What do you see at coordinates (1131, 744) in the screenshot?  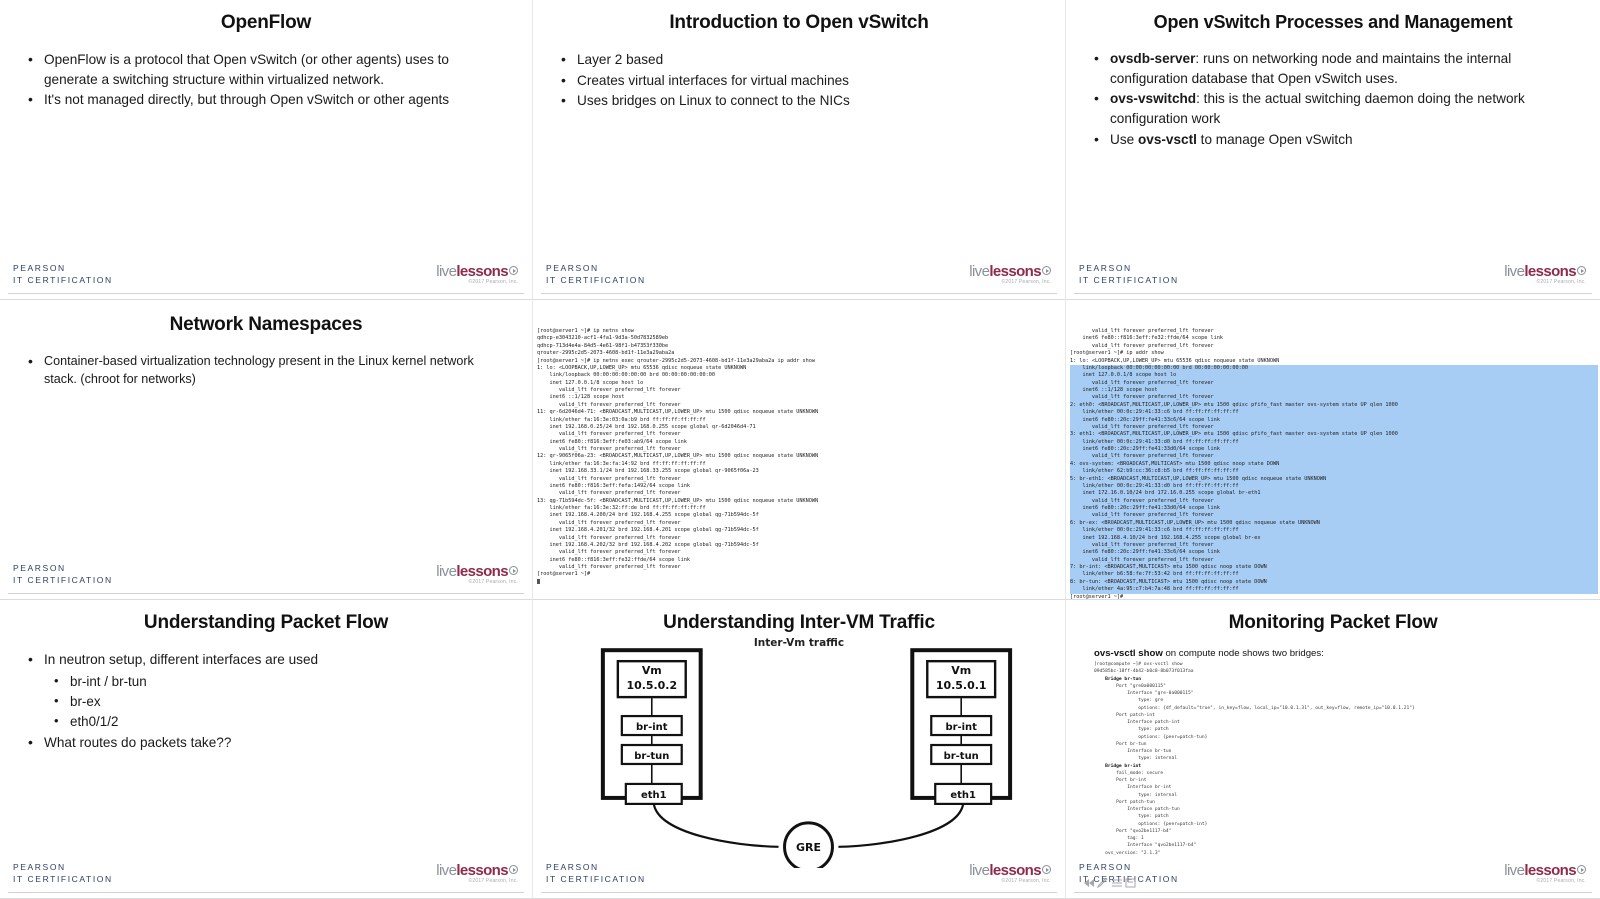 I see `terminal-line: Port br-tun` at bounding box center [1131, 744].